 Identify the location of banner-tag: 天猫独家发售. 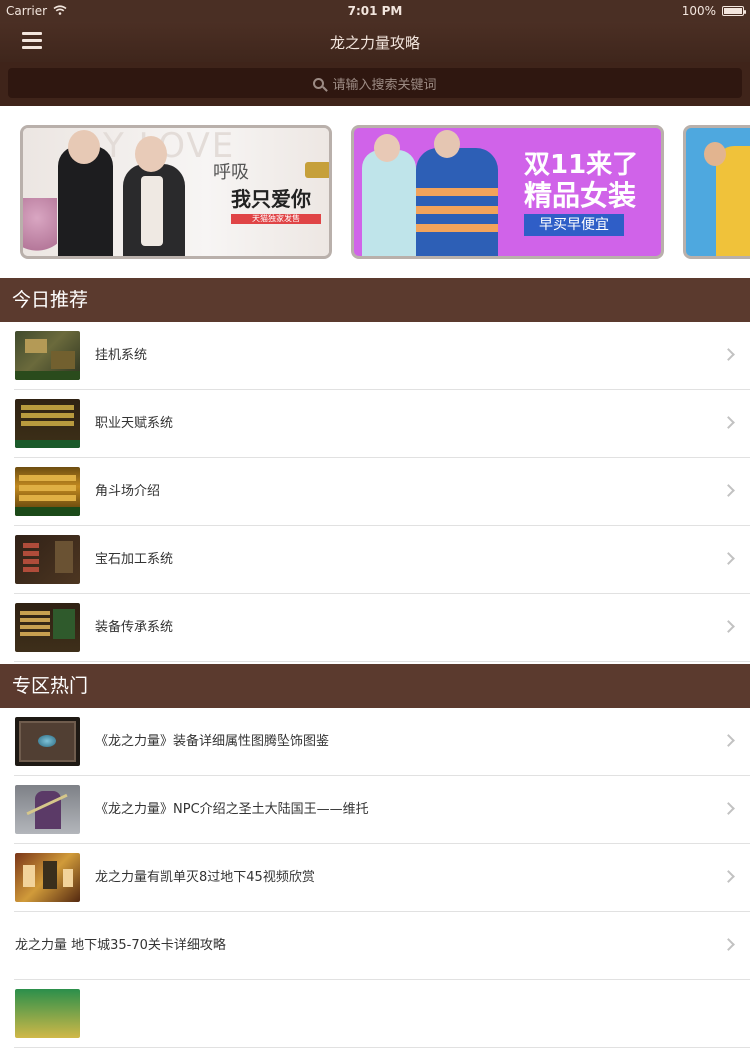
(276, 219).